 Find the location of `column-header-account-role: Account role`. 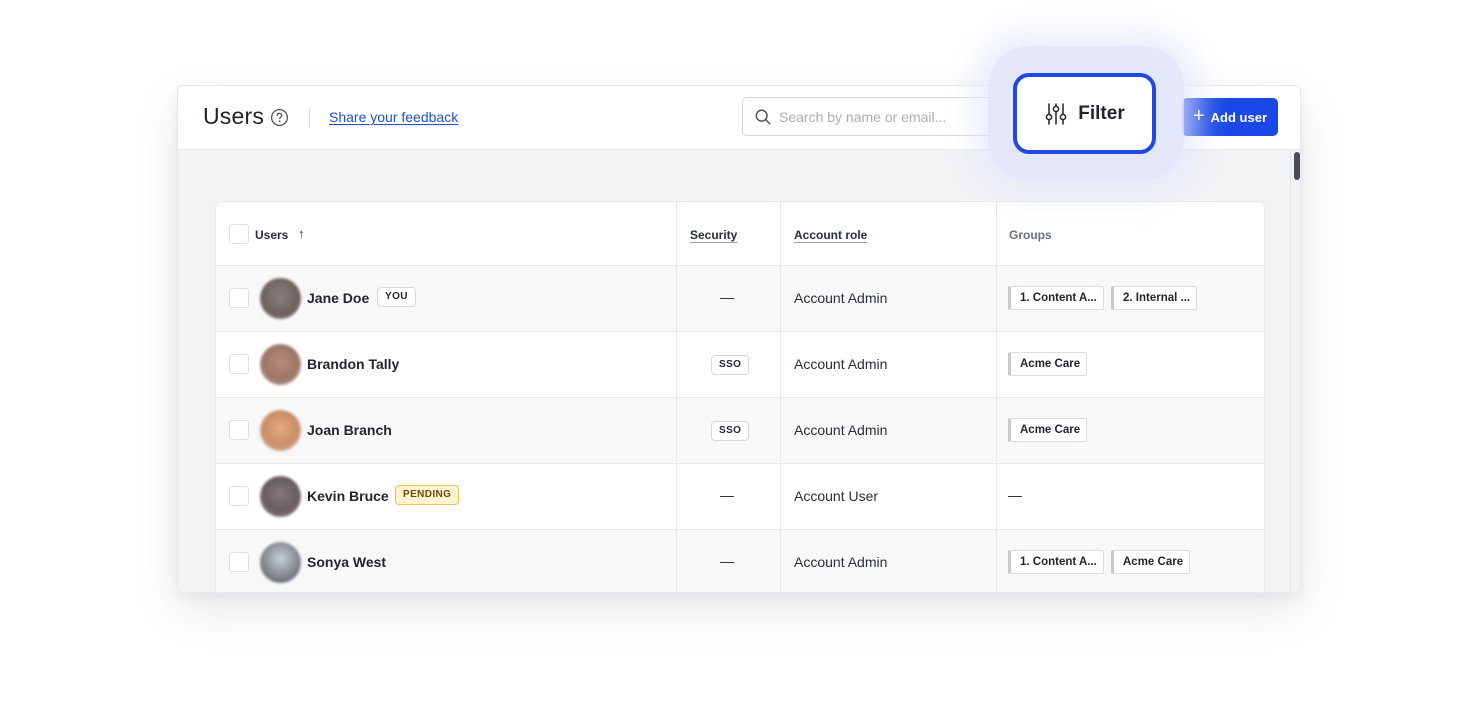

column-header-account-role: Account role is located at coordinates (830, 235).